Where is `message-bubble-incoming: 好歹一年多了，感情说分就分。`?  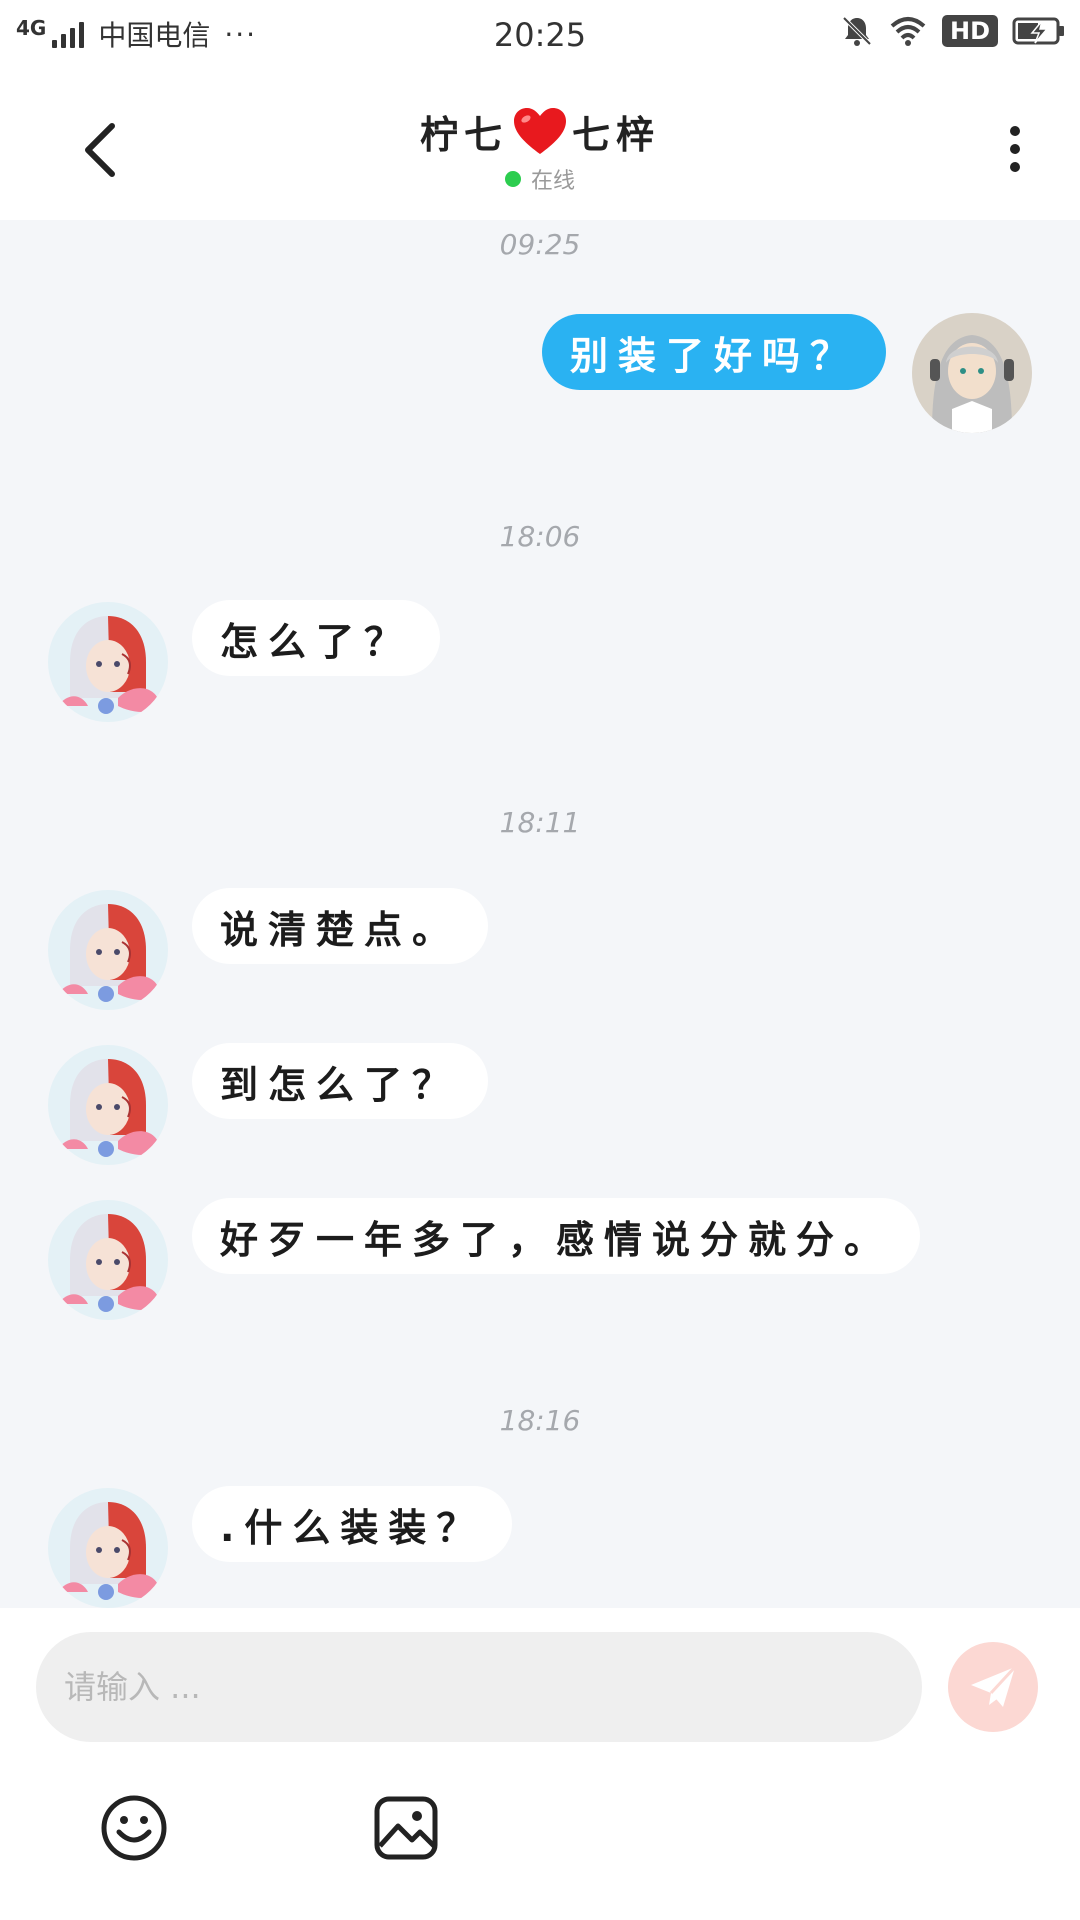
message-bubble-incoming: 好歹一年多了，感情说分就分。 is located at coordinates (556, 1236).